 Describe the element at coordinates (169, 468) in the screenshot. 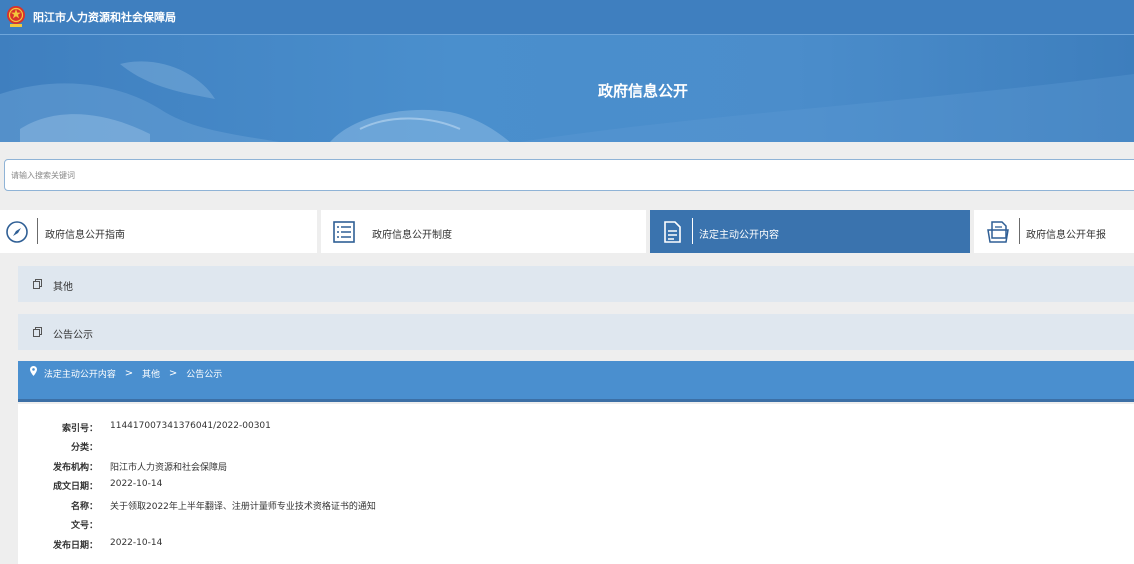

I see `meta-value: 阳江市人力资源和社会保障局` at that location.